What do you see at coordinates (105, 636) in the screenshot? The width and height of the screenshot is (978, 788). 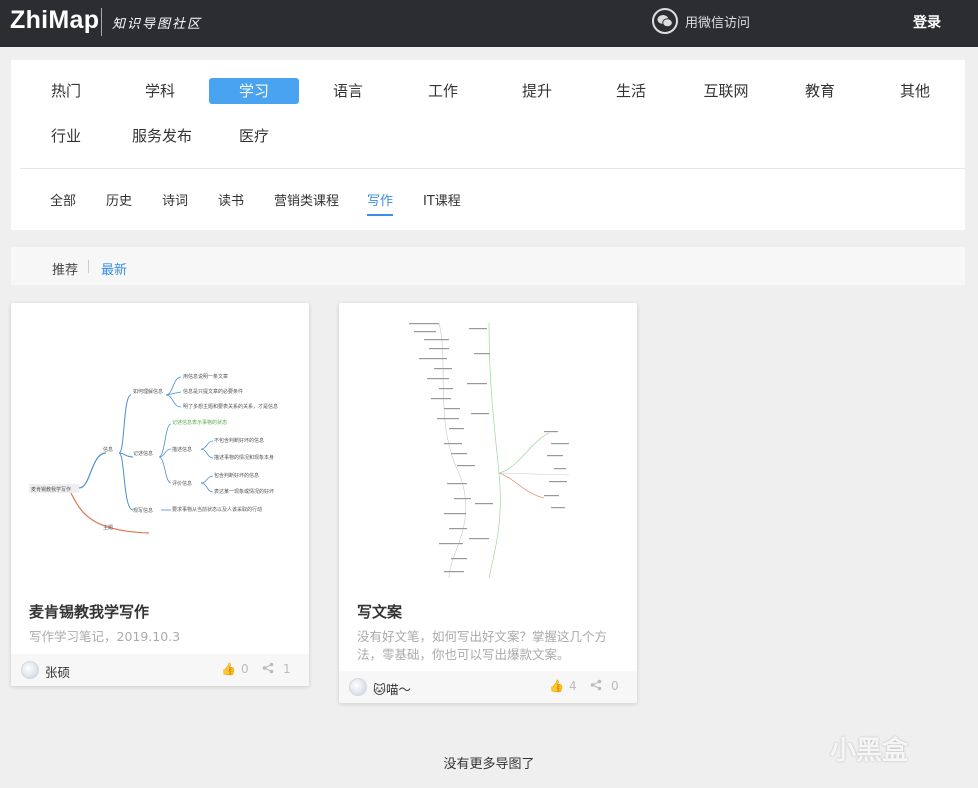 I see `card-description: 写作学习笔记，2019.10.3` at bounding box center [105, 636].